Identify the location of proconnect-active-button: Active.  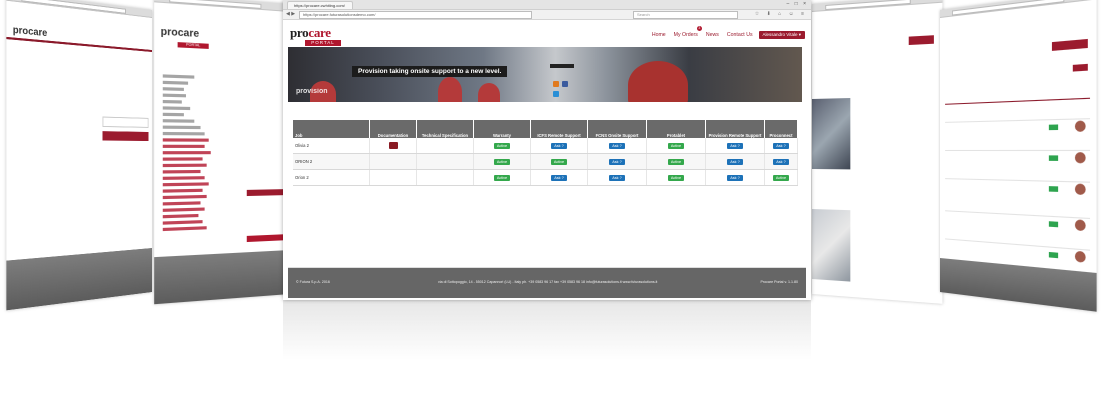
(781, 177).